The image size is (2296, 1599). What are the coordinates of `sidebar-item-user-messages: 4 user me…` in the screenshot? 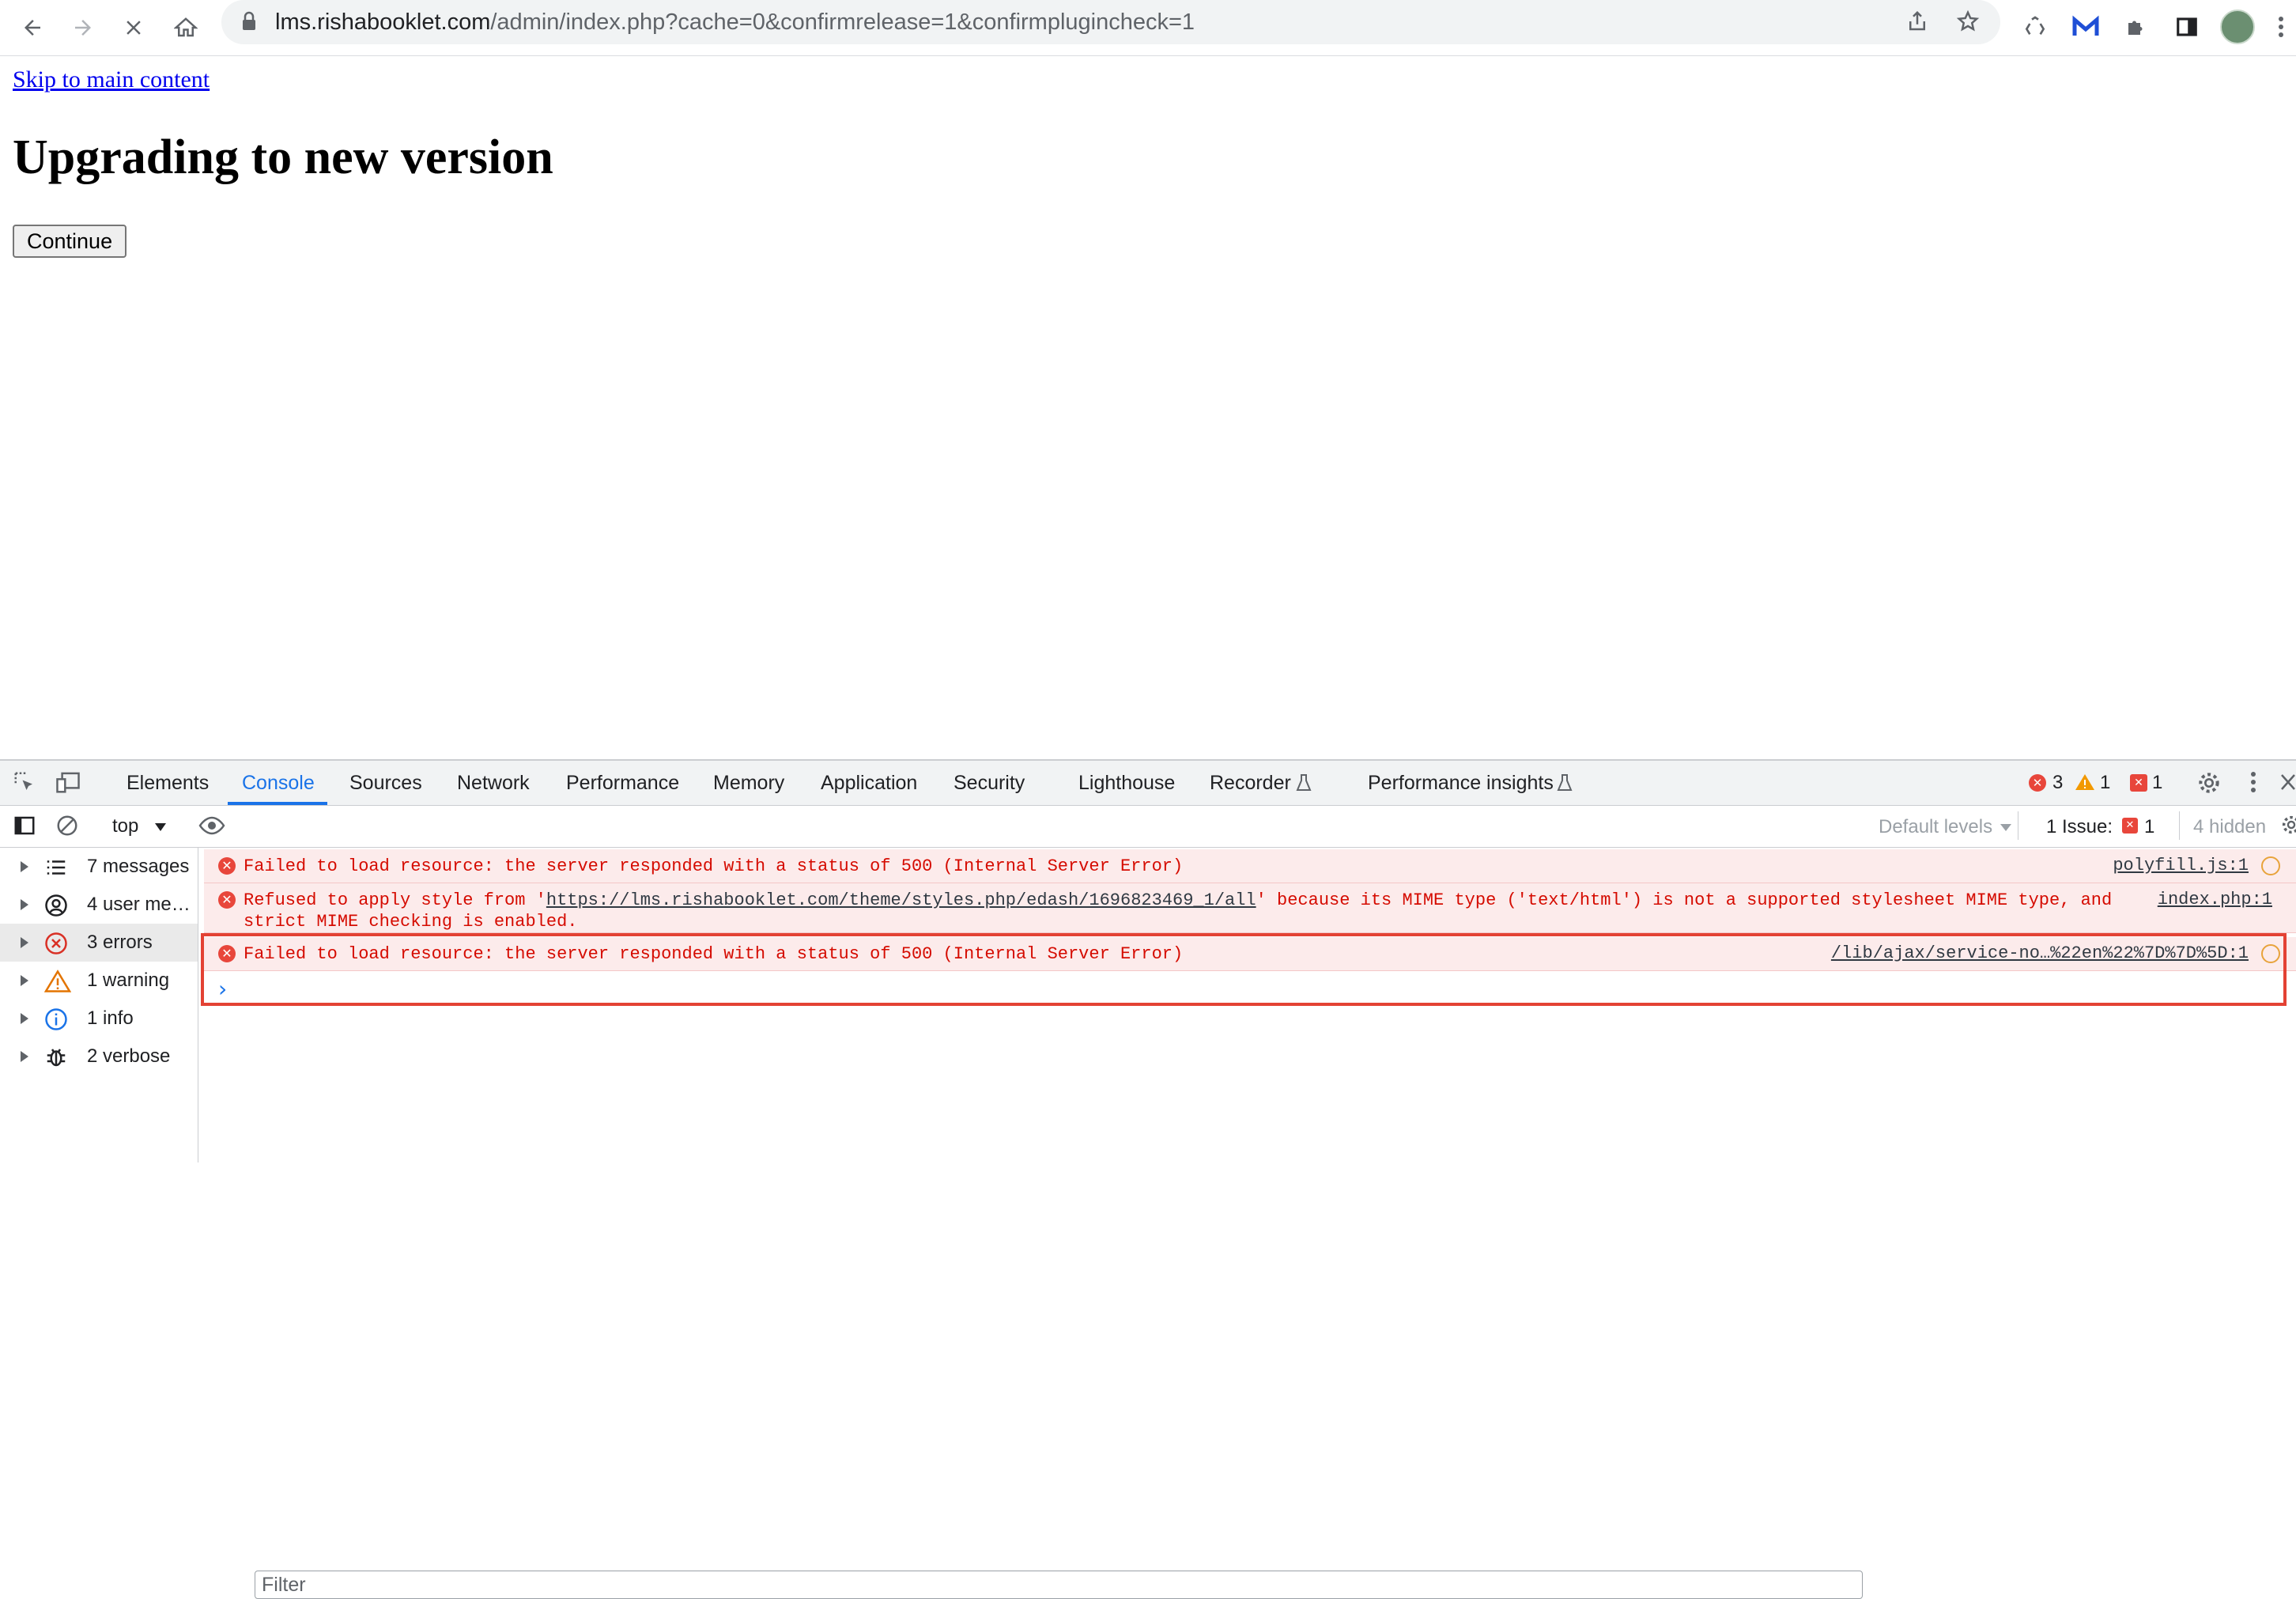 It's located at (99, 905).